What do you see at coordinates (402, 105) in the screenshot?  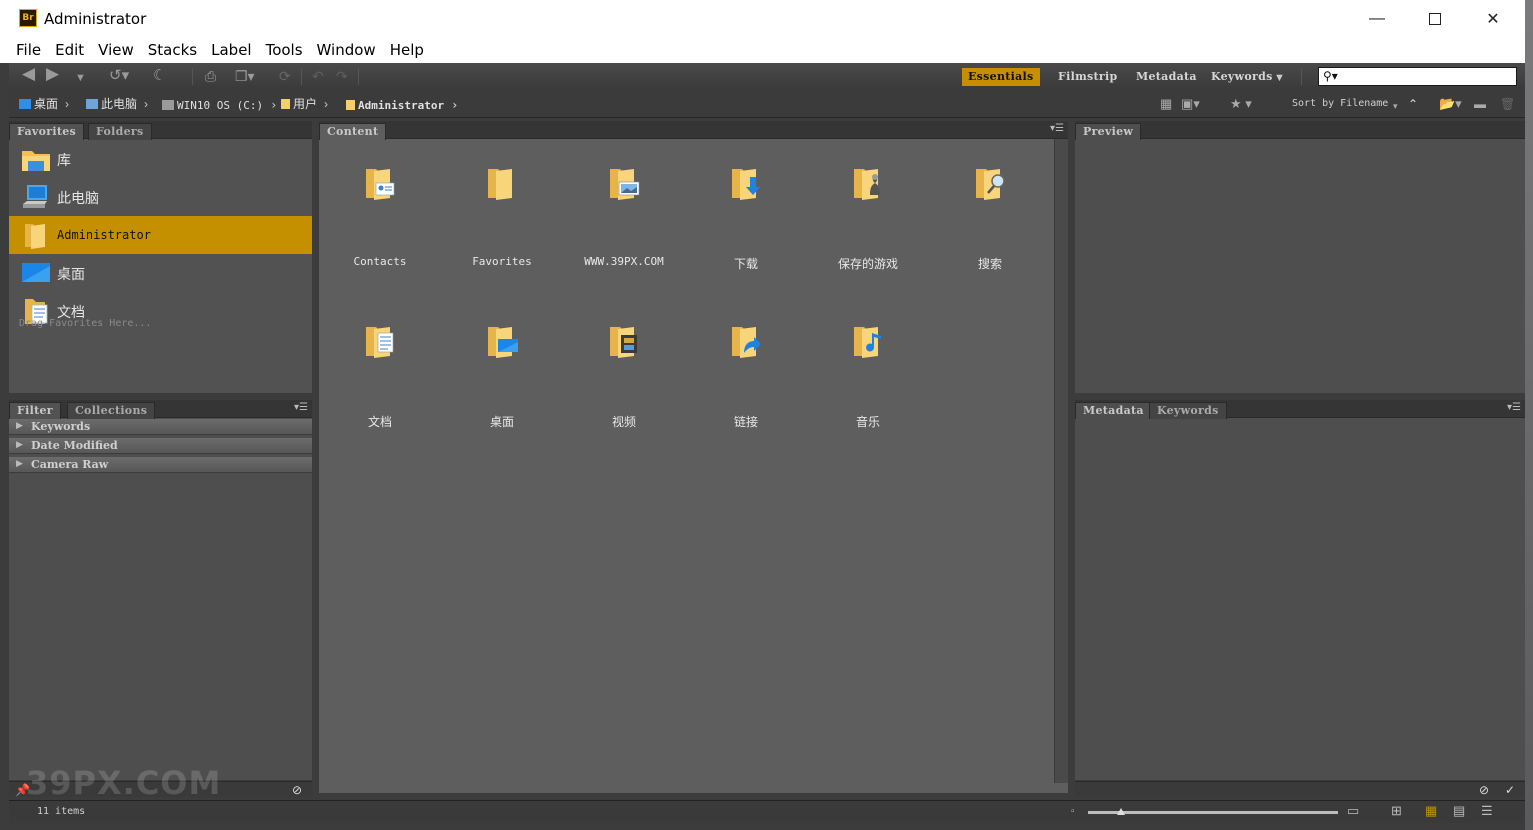 I see `breadcrumb-administrator: Administrator ›` at bounding box center [402, 105].